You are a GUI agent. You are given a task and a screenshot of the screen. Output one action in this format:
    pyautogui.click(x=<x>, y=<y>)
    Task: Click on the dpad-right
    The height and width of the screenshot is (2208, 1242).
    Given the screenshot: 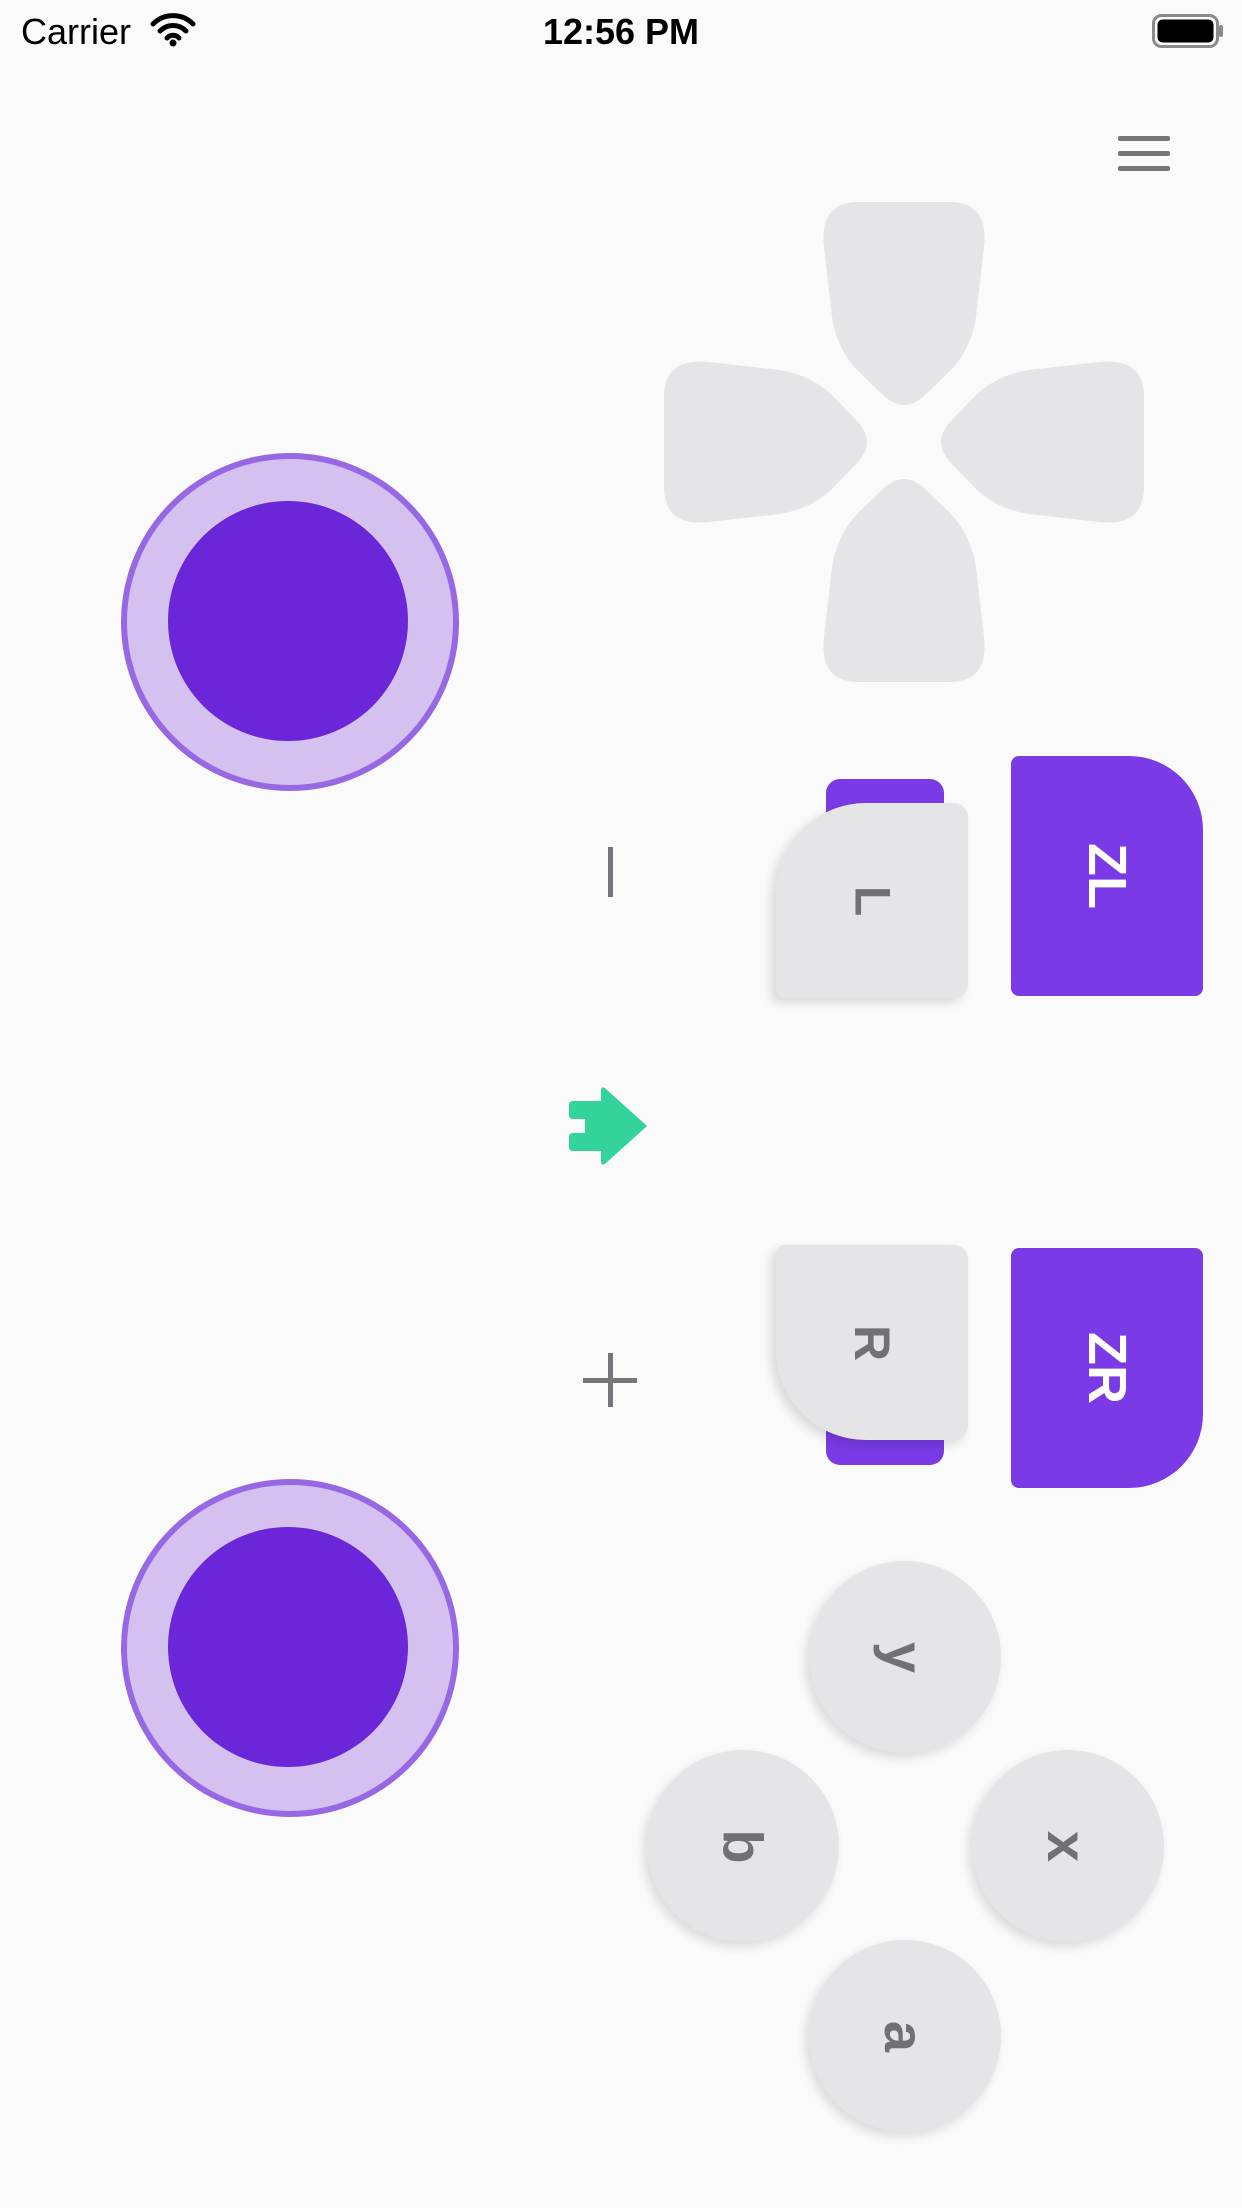 What is the action you would take?
    pyautogui.click(x=1042, y=442)
    